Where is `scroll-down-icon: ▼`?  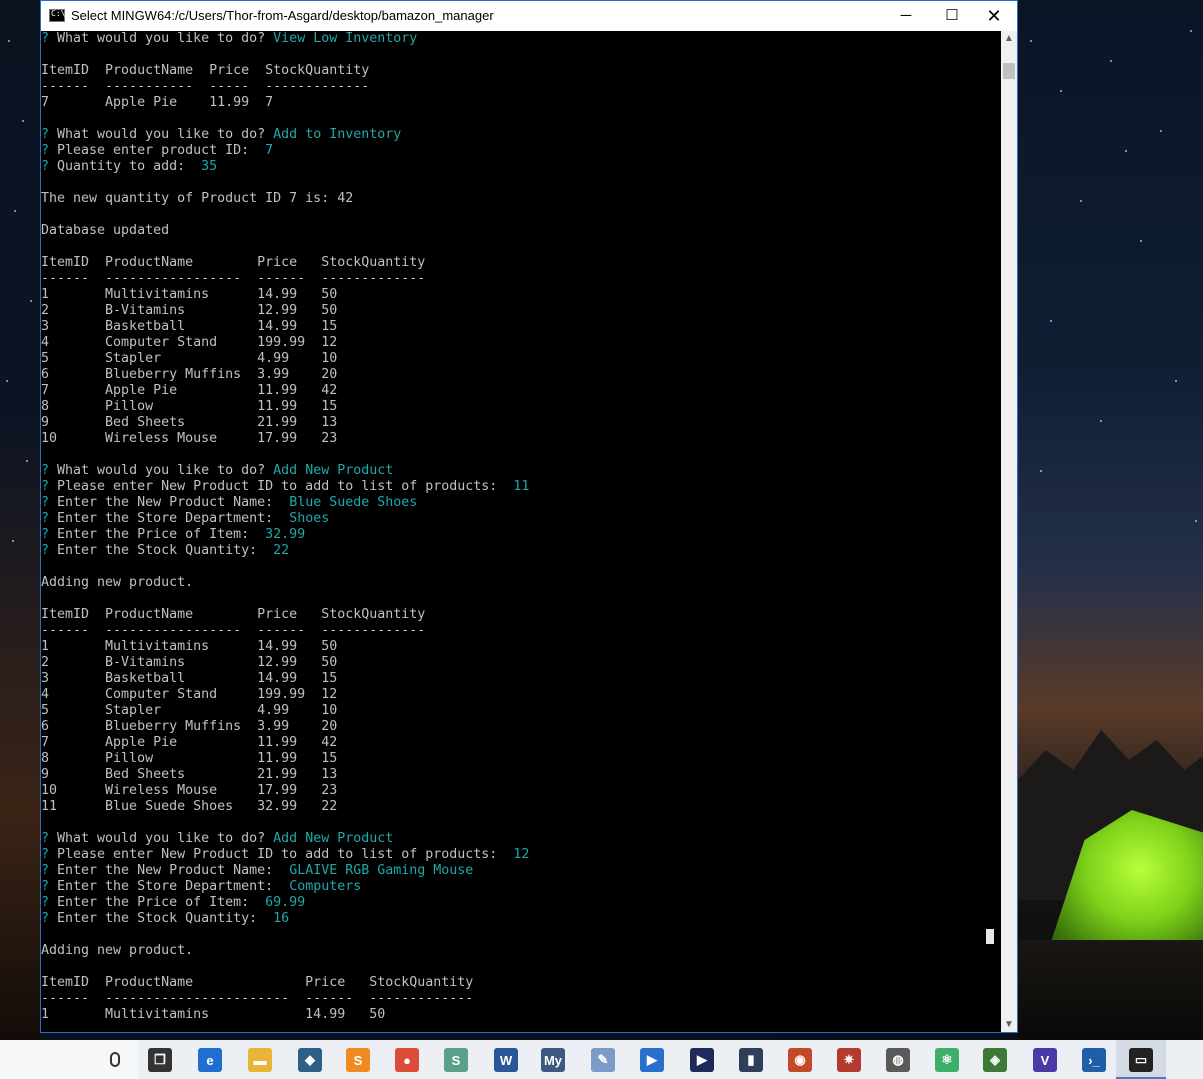 scroll-down-icon: ▼ is located at coordinates (1009, 1024).